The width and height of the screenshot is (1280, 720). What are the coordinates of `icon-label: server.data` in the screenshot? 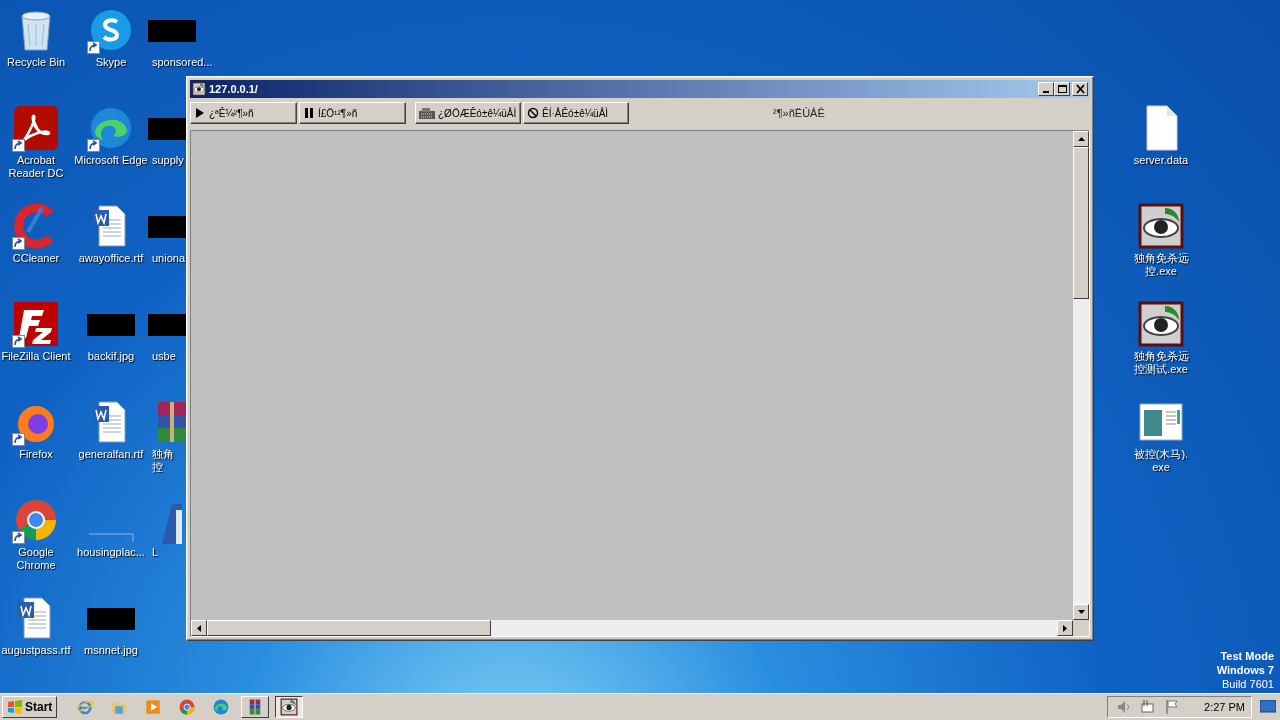 It's located at (1161, 160).